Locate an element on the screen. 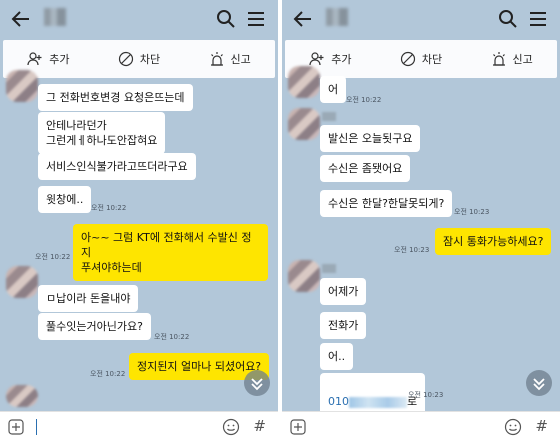 Image resolution: width=560 pixels, height=441 pixels. phone-number-blurred is located at coordinates (378, 402).